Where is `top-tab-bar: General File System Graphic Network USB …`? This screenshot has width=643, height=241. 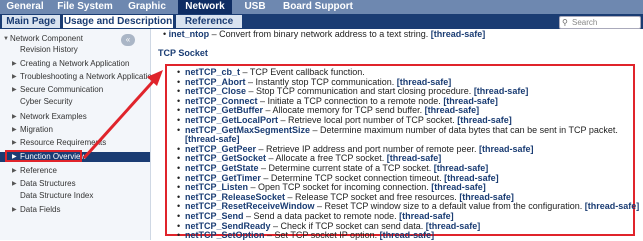 top-tab-bar: General File System Graphic Network USB … is located at coordinates (321, 7).